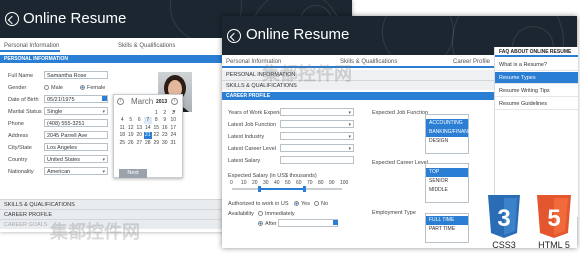 Image resolution: width=580 pixels, height=256 pixels. I want to click on calendar-day: 21, so click(147, 135).